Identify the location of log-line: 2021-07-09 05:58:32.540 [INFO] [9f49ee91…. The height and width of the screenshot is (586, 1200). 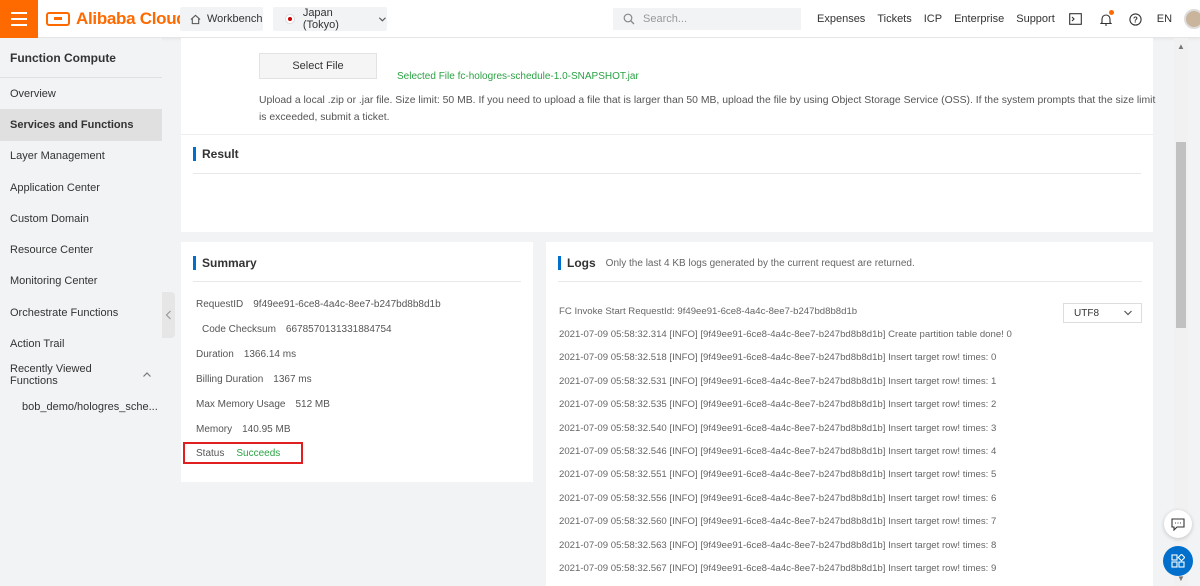
(778, 428).